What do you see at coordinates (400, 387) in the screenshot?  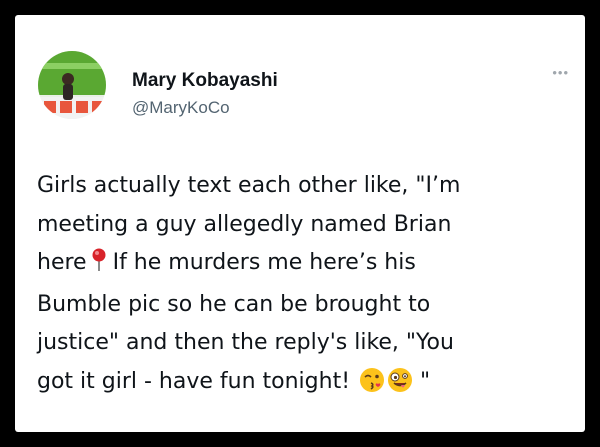 I see `zany-face-emoji` at bounding box center [400, 387].